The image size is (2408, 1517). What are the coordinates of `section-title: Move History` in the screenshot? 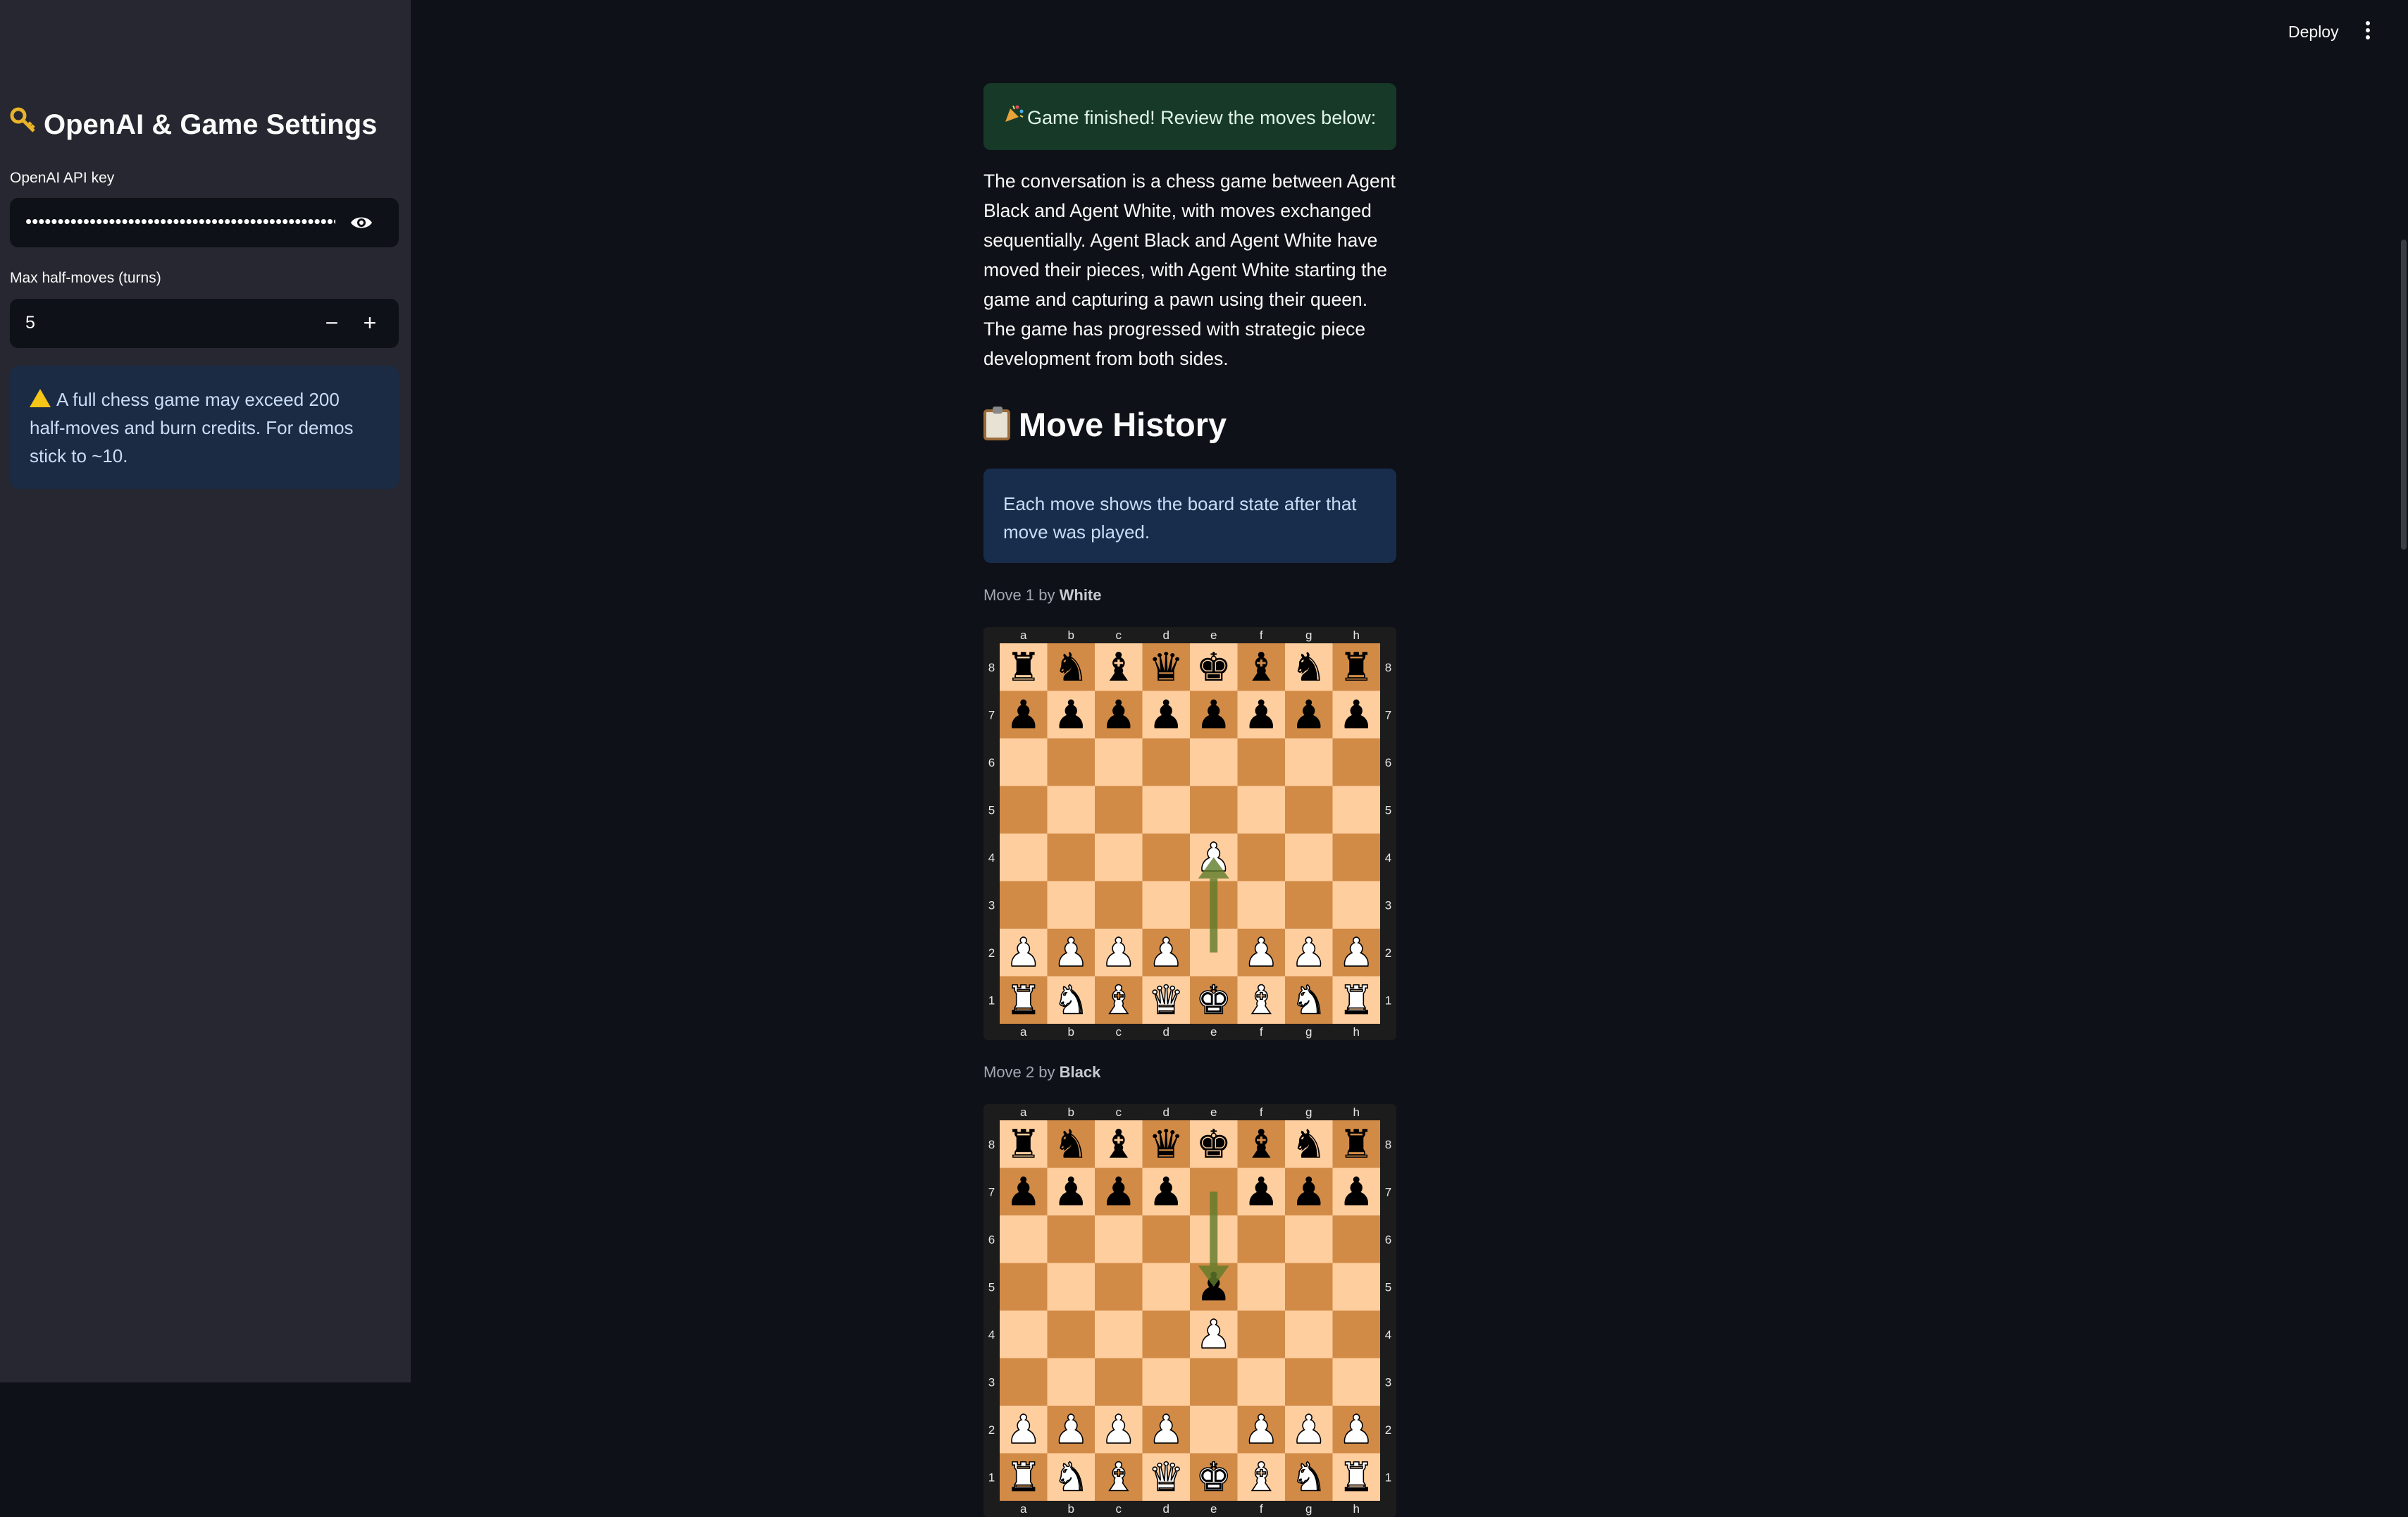 It's located at (1105, 424).